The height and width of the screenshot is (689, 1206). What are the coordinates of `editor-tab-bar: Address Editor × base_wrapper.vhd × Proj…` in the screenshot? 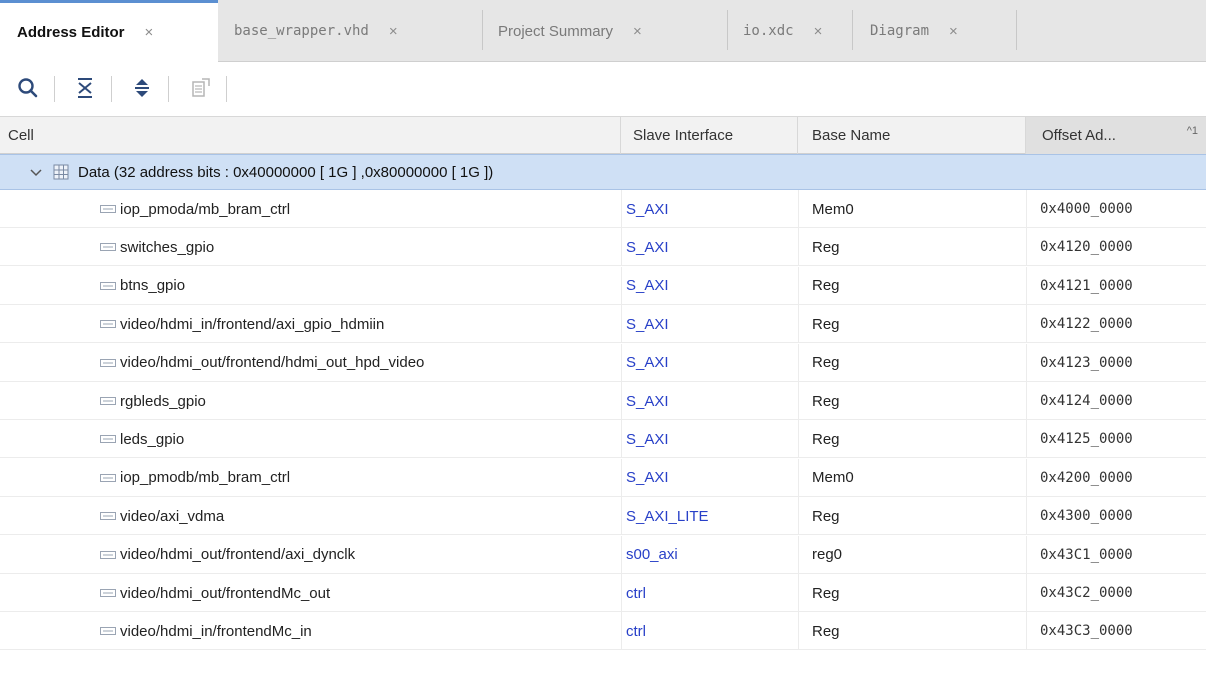 It's located at (603, 31).